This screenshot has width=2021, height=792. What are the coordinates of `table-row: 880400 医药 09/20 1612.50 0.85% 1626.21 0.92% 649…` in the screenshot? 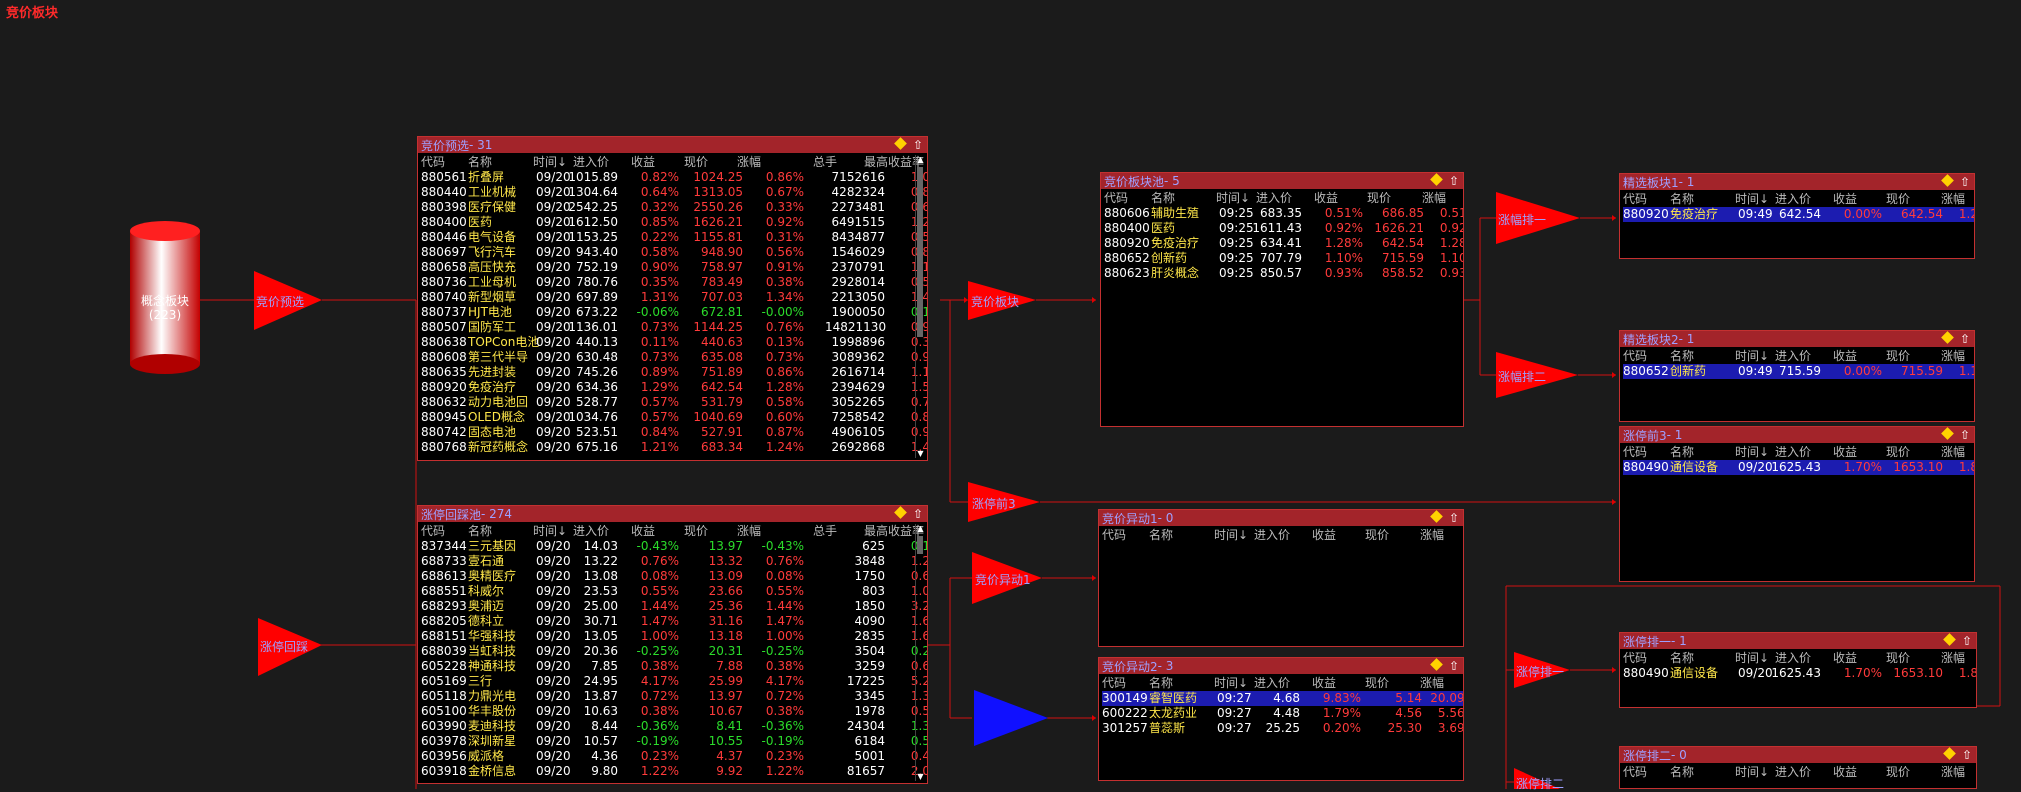 It's located at (674, 222).